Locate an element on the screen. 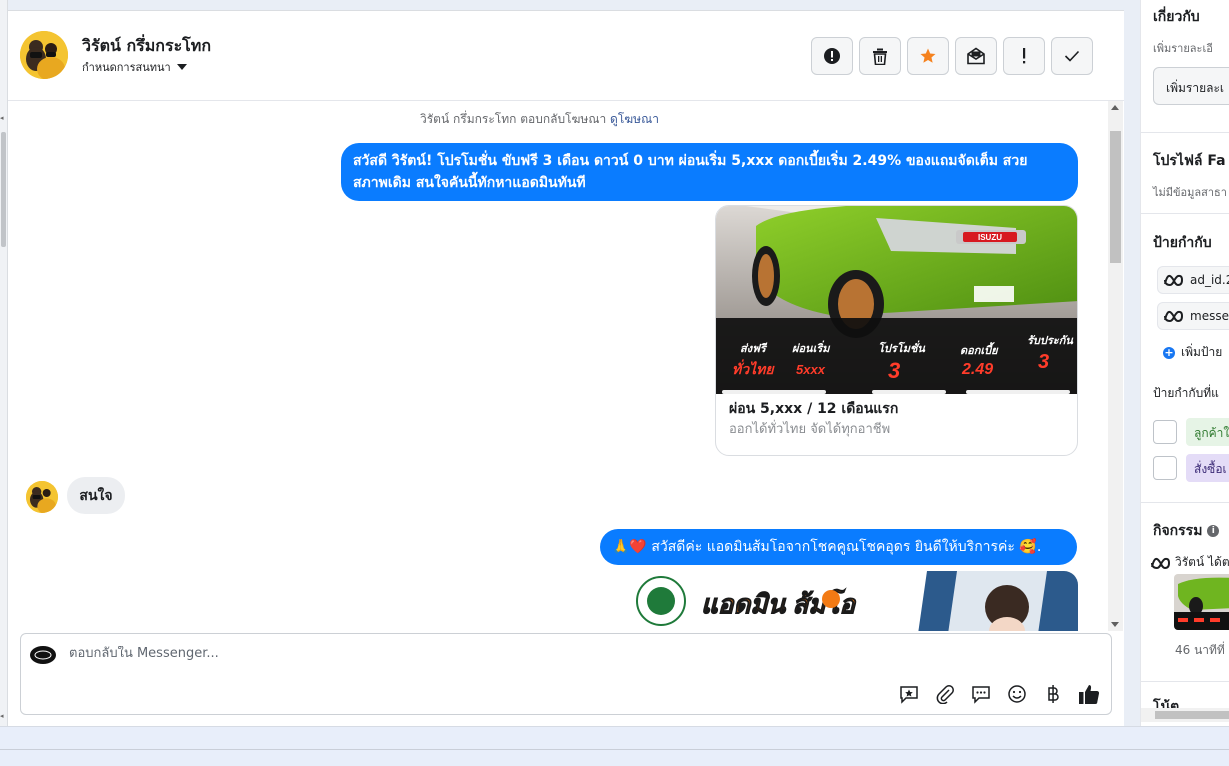 This screenshot has width=1229, height=766. tag-chip: messe is located at coordinates (1193, 316).